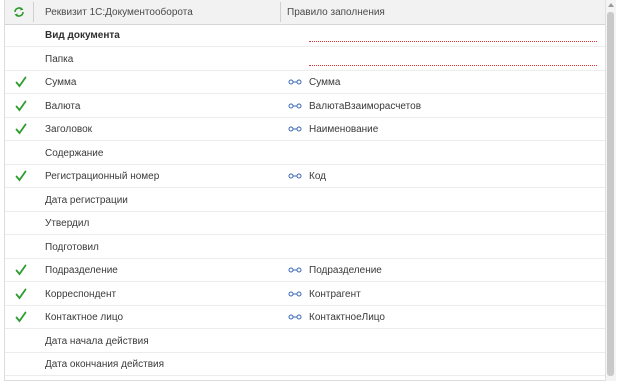 This screenshot has height=383, width=619. What do you see at coordinates (102, 176) in the screenshot?
I see `requisite-name: Регистрационный номер` at bounding box center [102, 176].